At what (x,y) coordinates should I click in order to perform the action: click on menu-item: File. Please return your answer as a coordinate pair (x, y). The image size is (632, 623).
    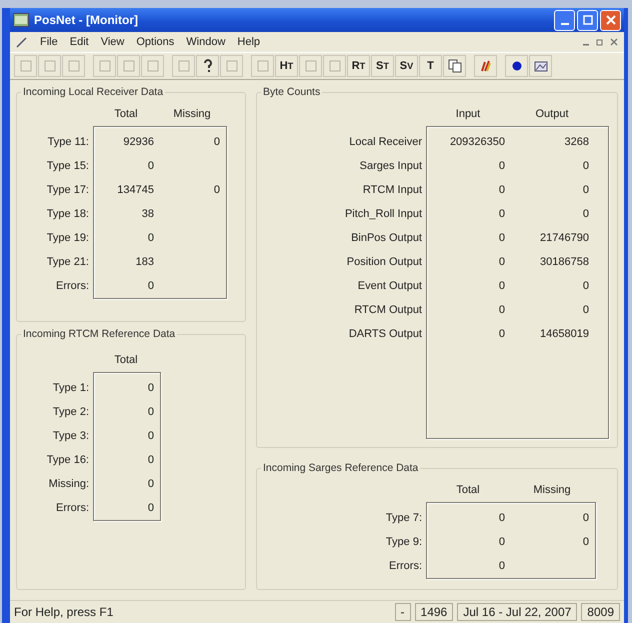
    Looking at the image, I should click on (49, 42).